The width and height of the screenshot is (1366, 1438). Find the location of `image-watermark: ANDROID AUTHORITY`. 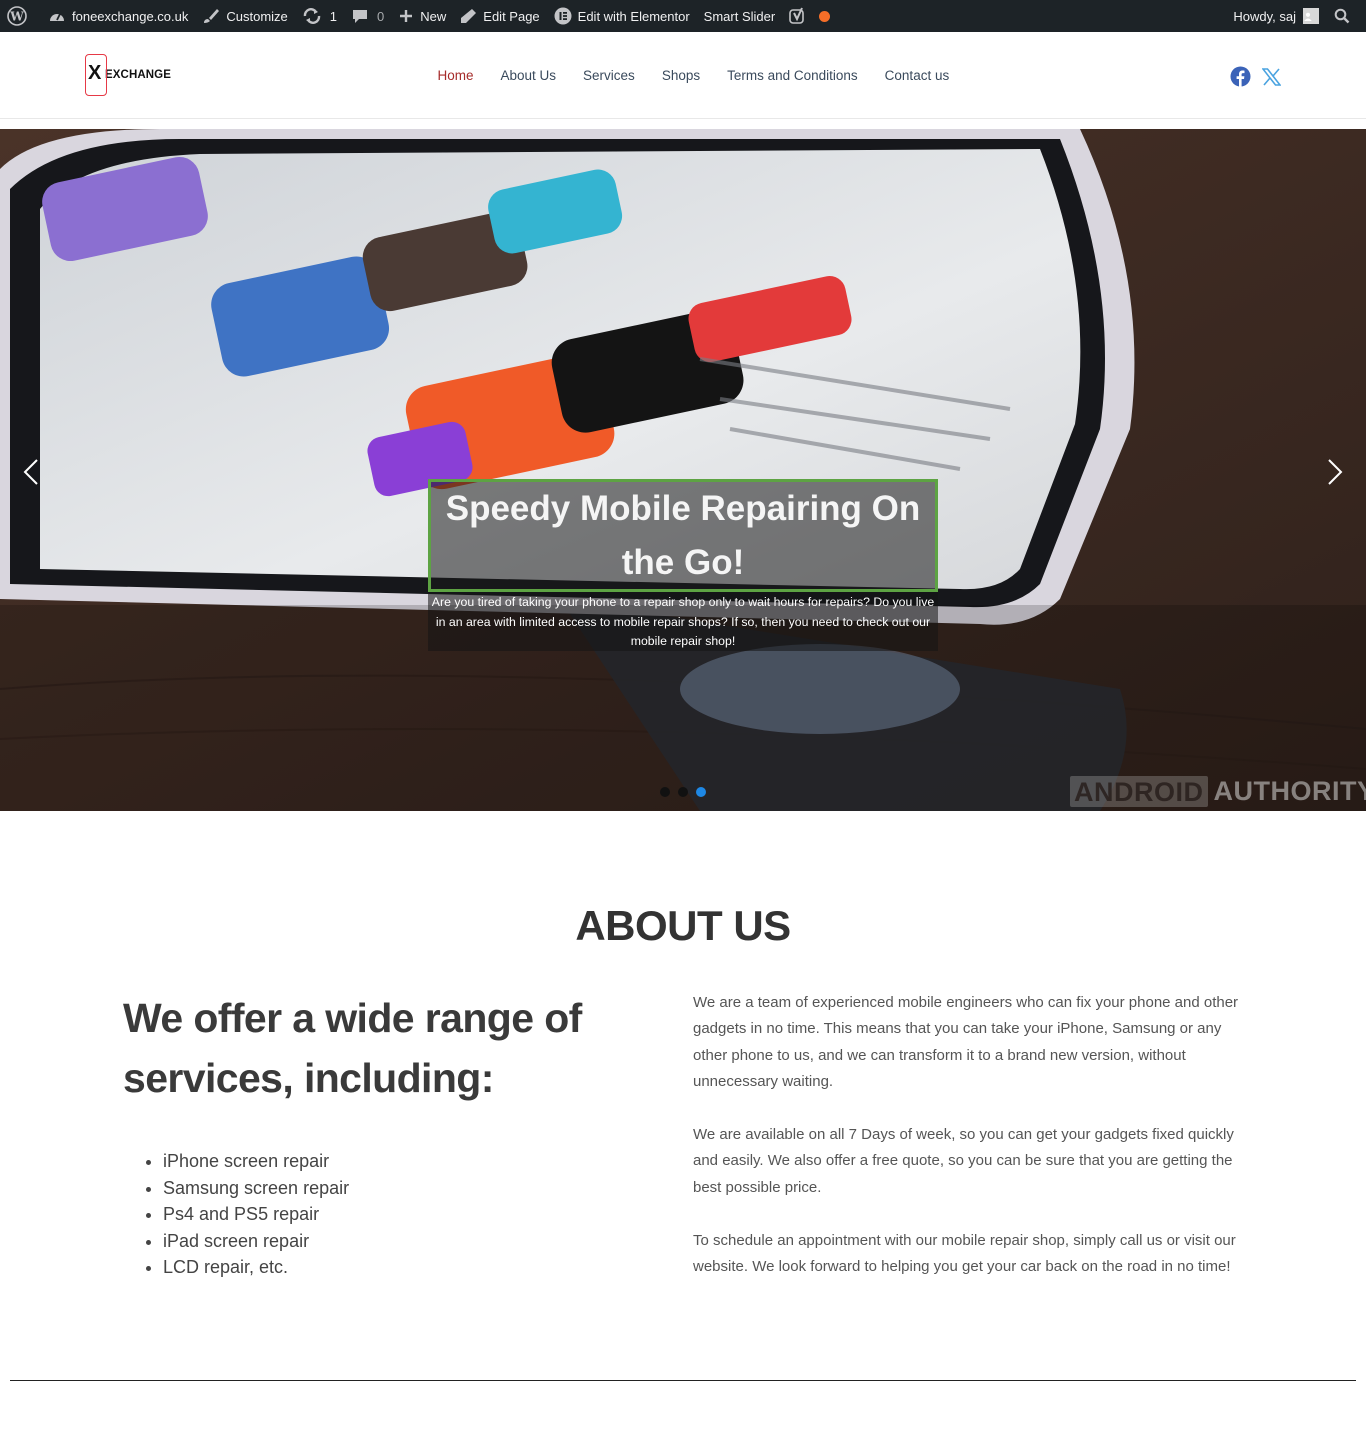

image-watermark: ANDROID AUTHORITY is located at coordinates (1218, 791).